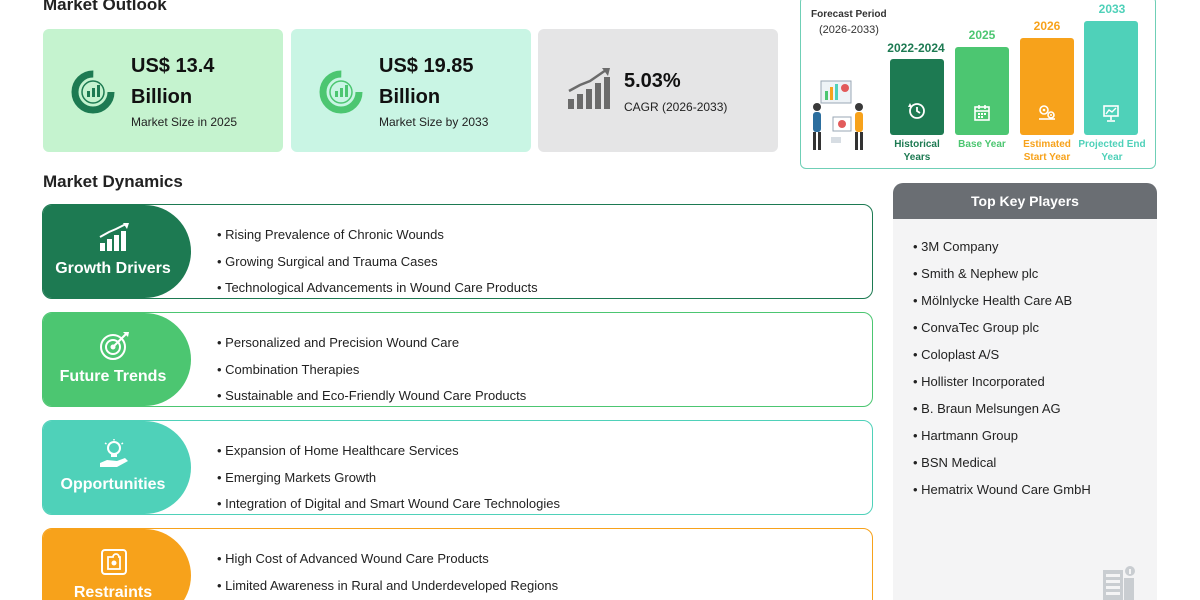  I want to click on forecast-year-estimated: 2026, so click(1047, 26).